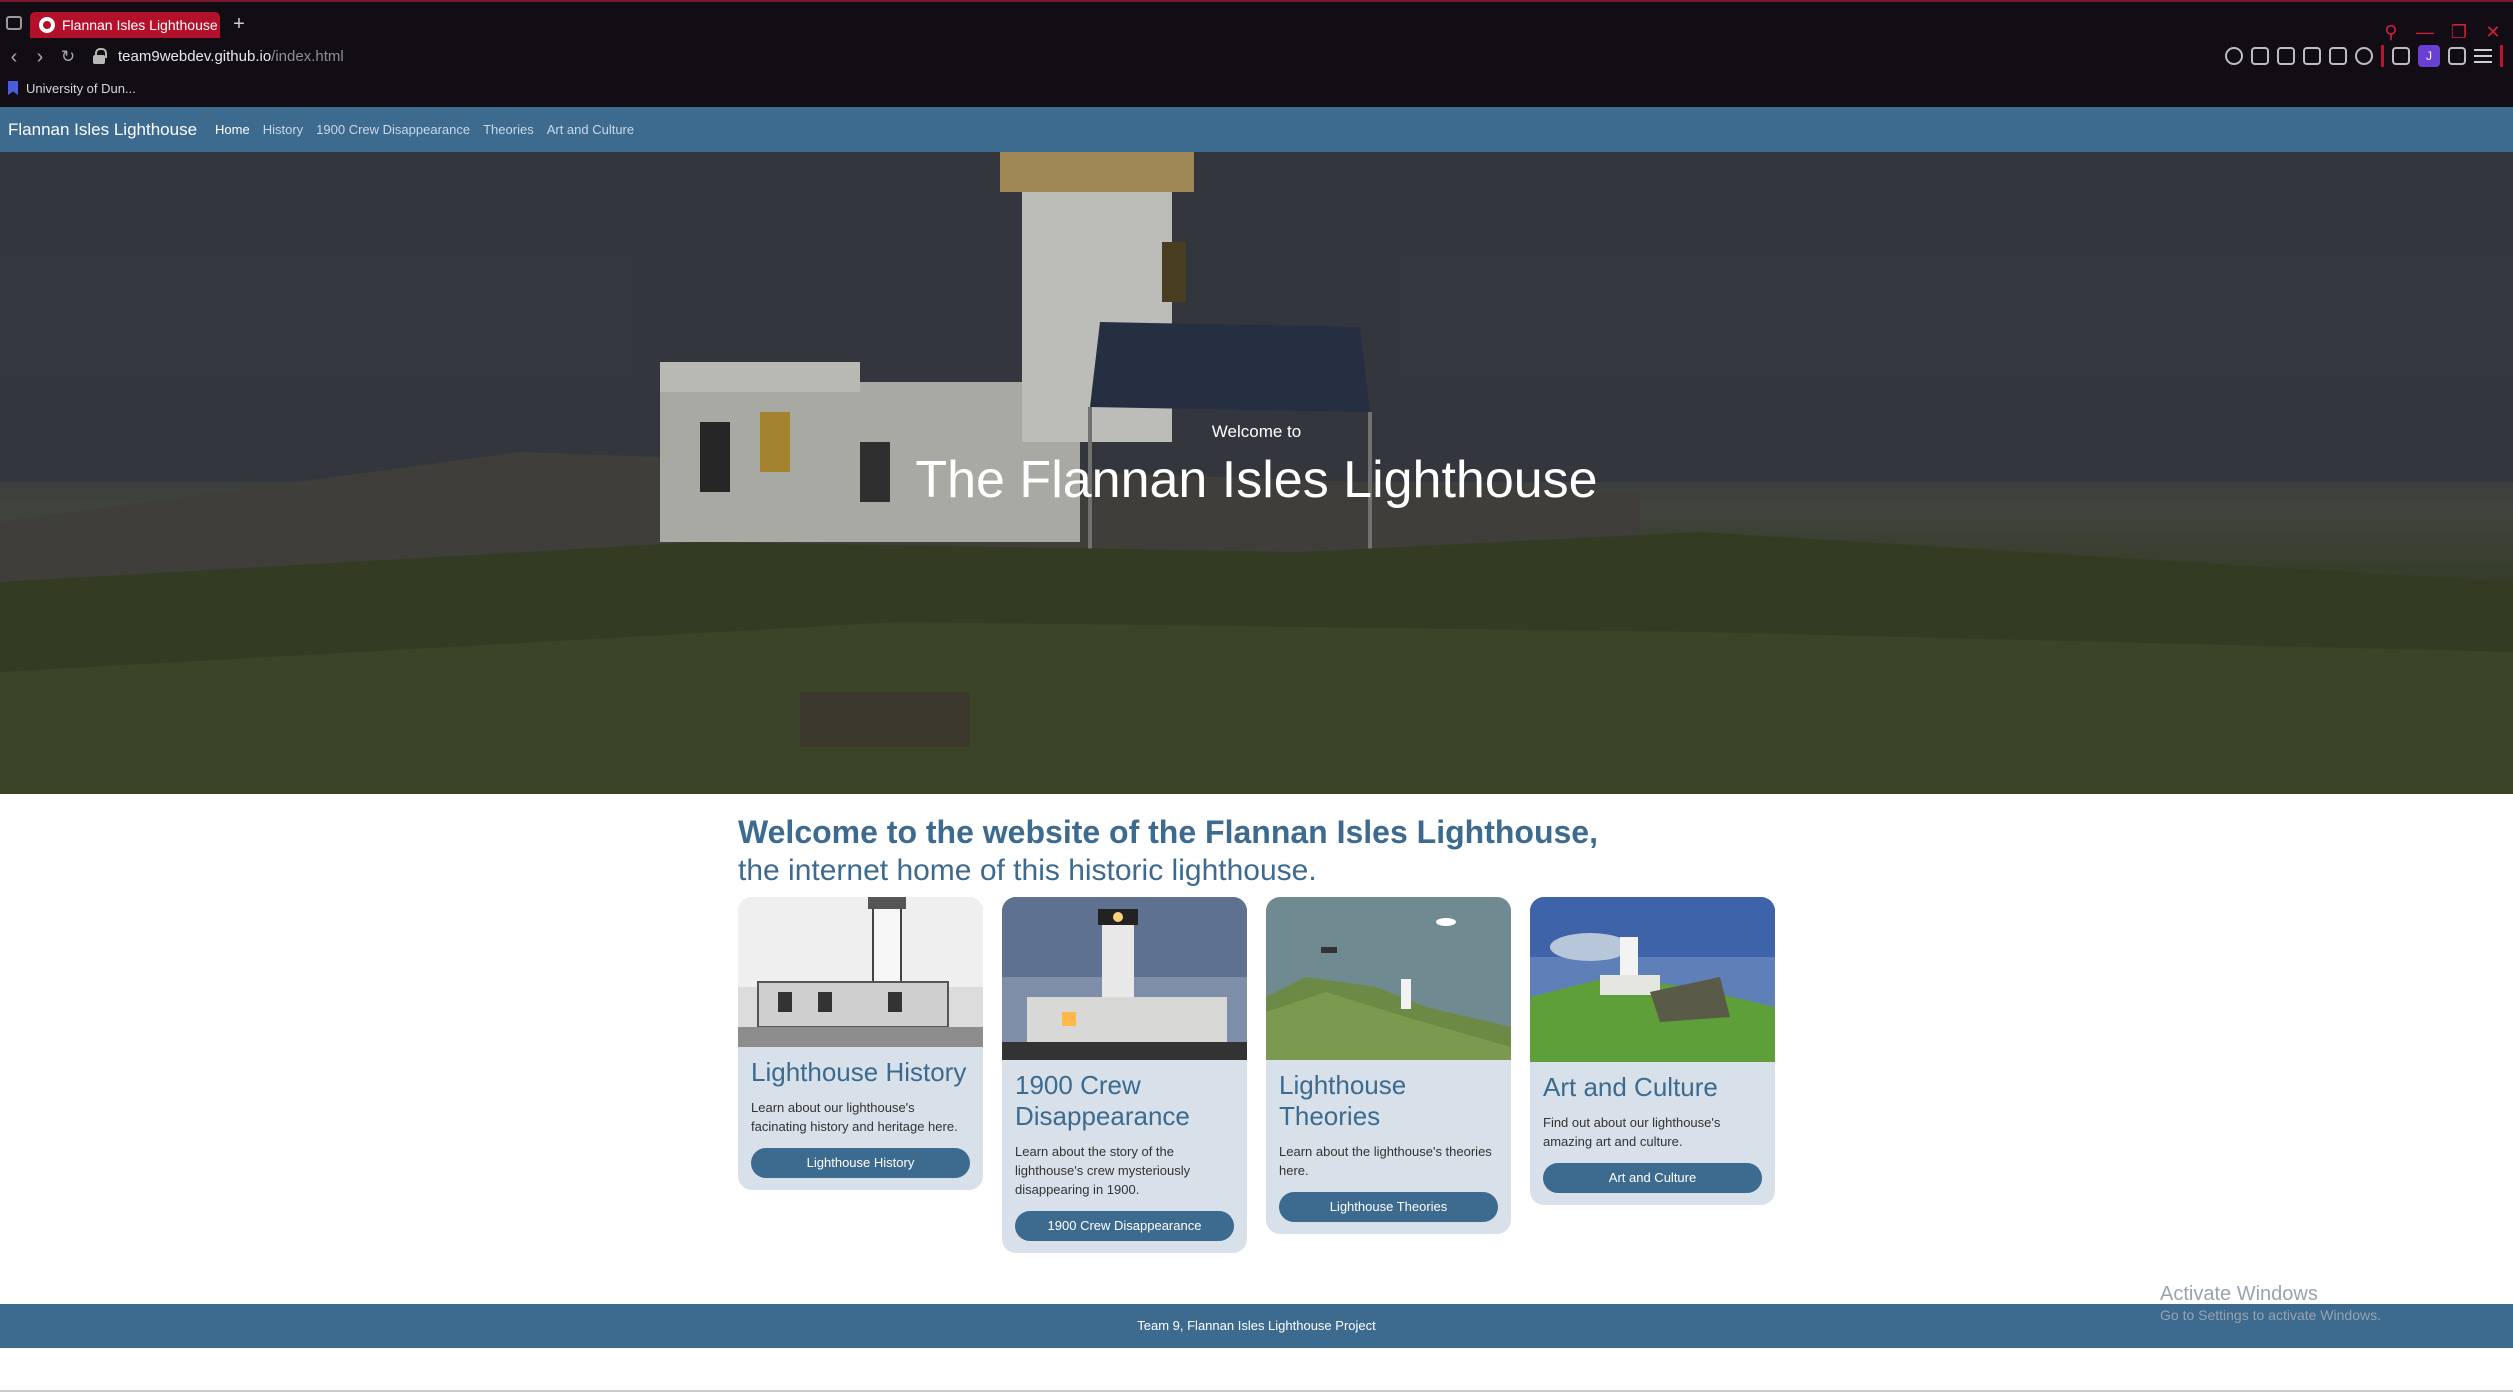 Image resolution: width=2513 pixels, height=1394 pixels. Describe the element at coordinates (1102, 1100) in the screenshot. I see `card-title: 1900 Crew Disappearance` at that location.